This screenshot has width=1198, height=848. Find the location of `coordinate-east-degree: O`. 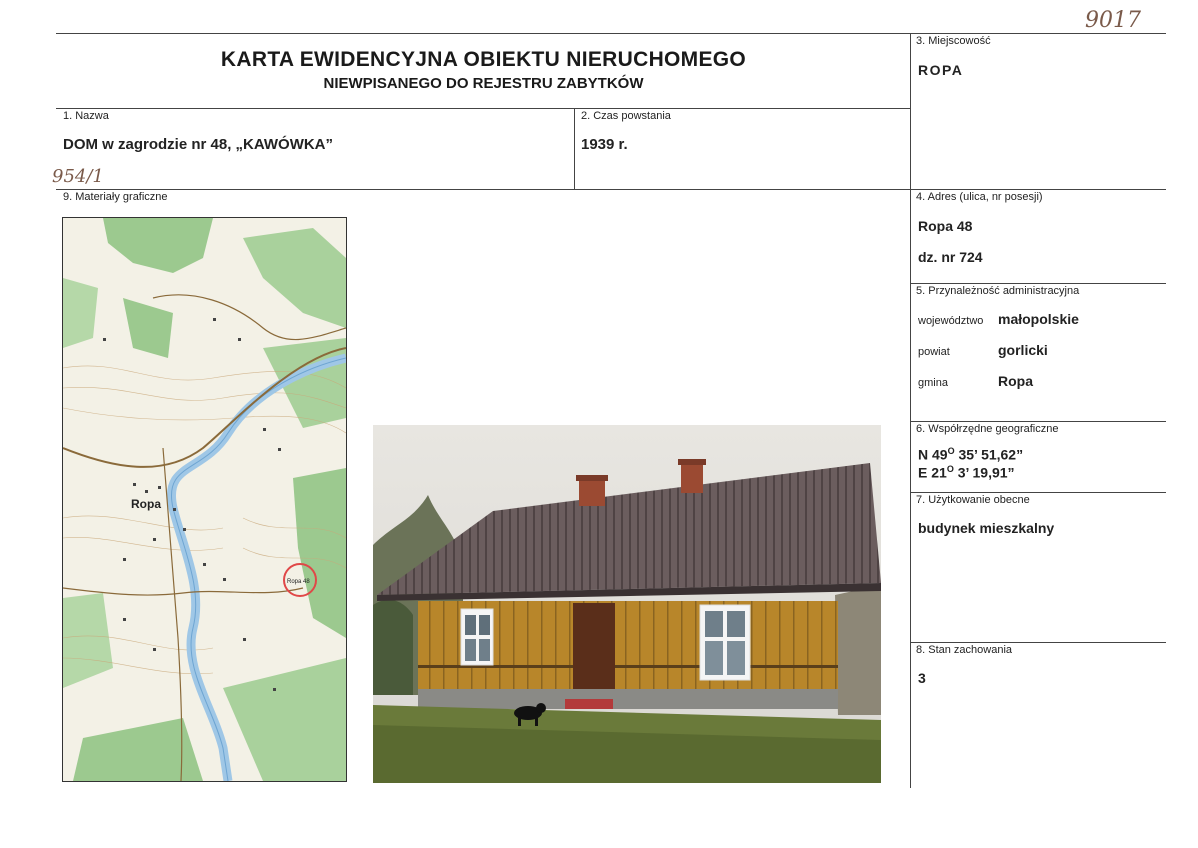

coordinate-east-degree: O is located at coordinates (950, 469).